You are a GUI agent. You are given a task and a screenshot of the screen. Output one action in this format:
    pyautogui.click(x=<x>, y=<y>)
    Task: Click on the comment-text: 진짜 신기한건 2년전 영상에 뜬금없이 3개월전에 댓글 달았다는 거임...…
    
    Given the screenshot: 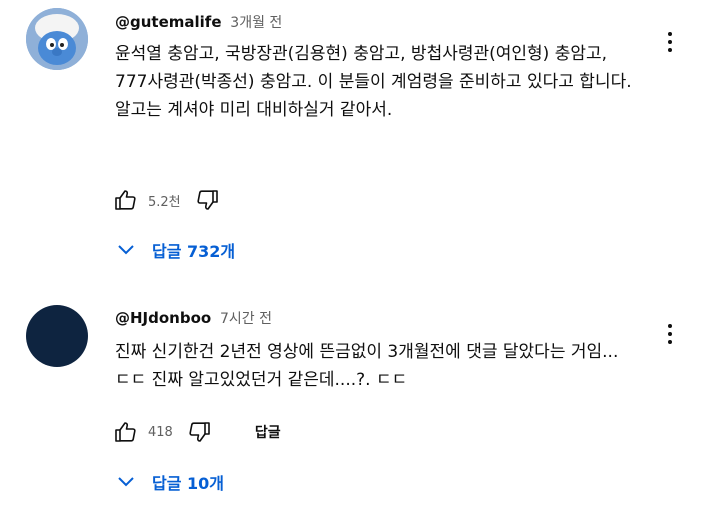 What is the action you would take?
    pyautogui.click(x=367, y=366)
    